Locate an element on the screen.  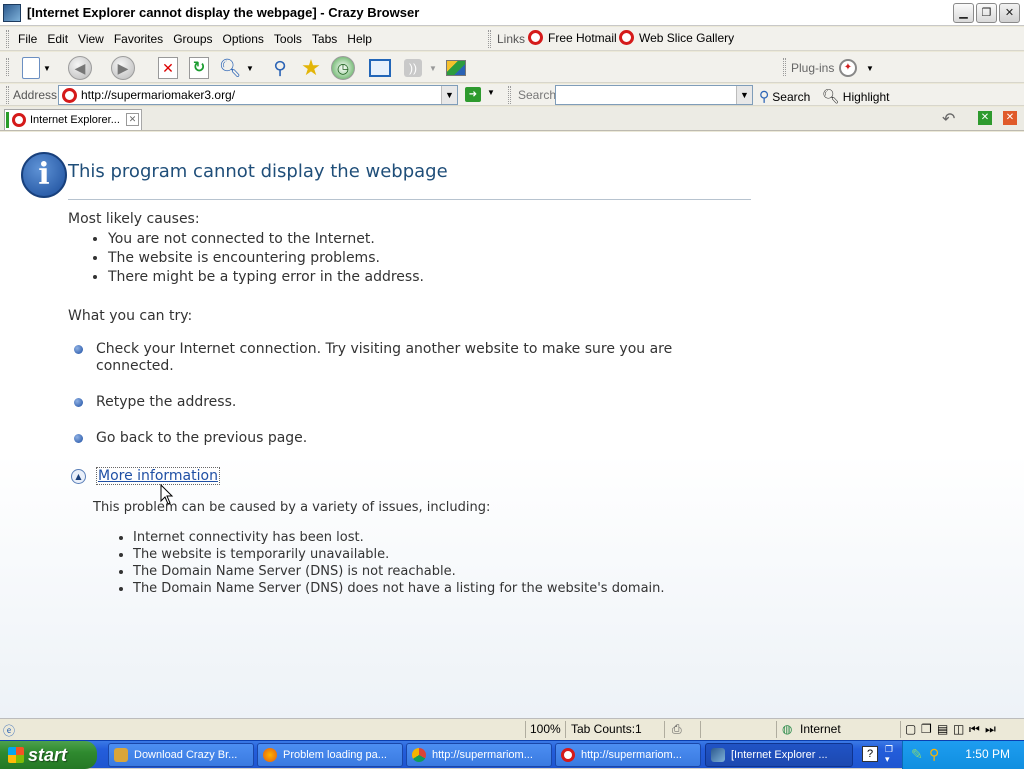
firefox-icon is located at coordinates (270, 755).